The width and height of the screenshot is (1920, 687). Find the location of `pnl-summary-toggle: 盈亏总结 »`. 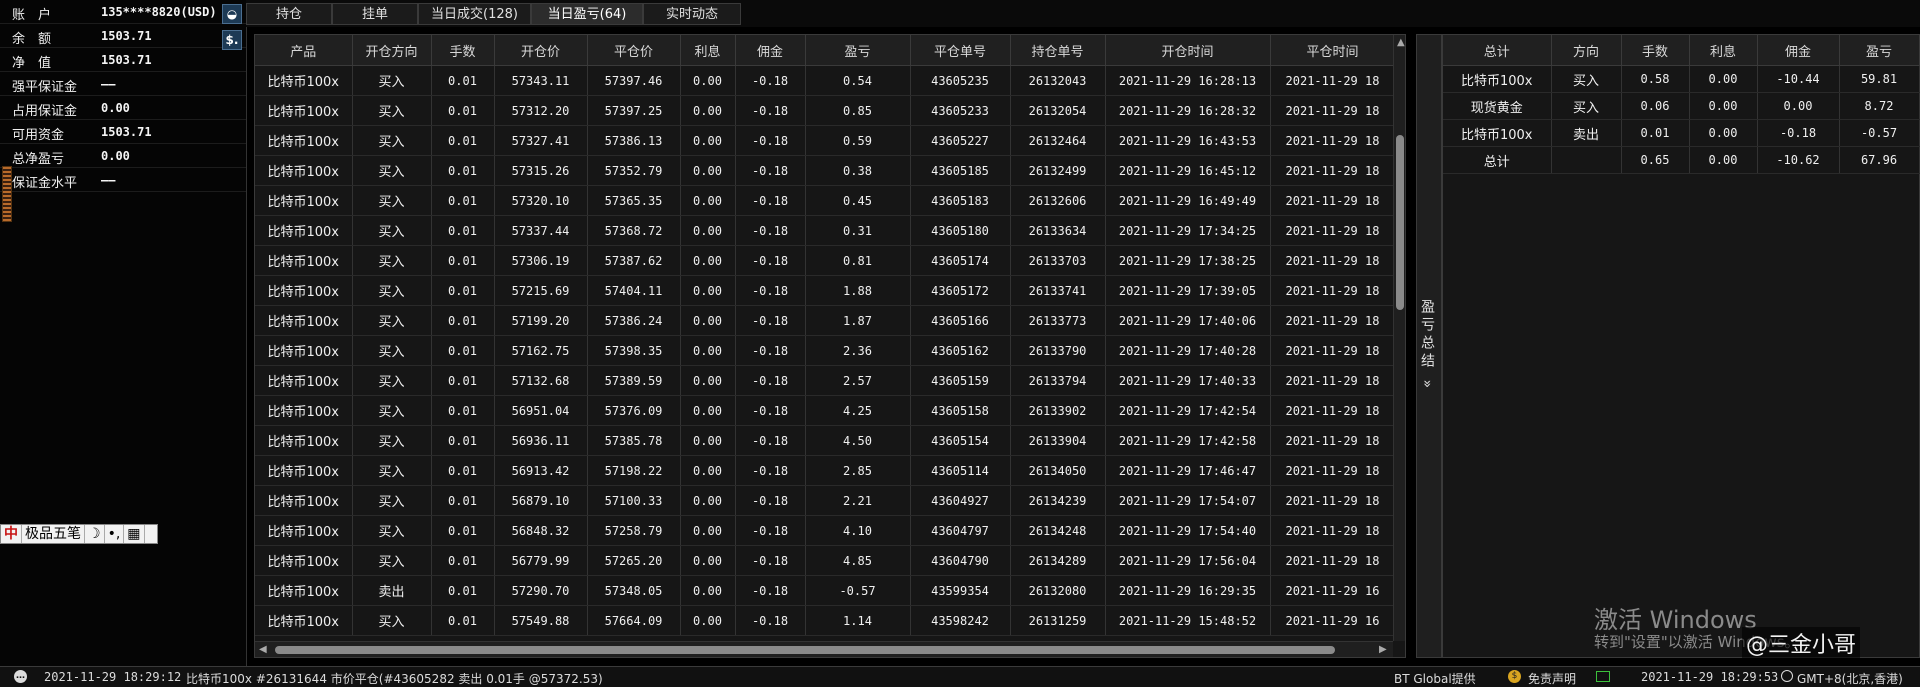

pnl-summary-toggle: 盈亏总结 » is located at coordinates (1429, 346).